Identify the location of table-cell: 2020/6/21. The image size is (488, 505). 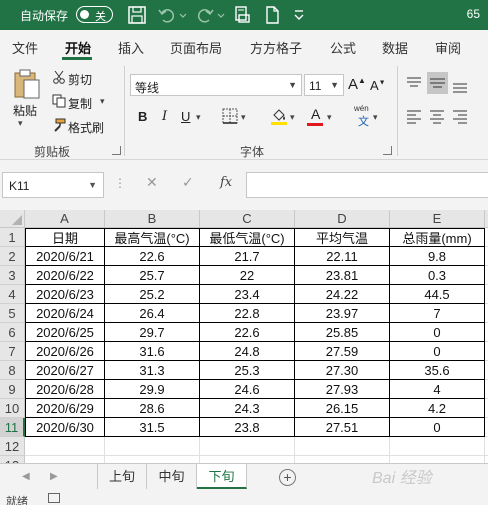
(65, 256).